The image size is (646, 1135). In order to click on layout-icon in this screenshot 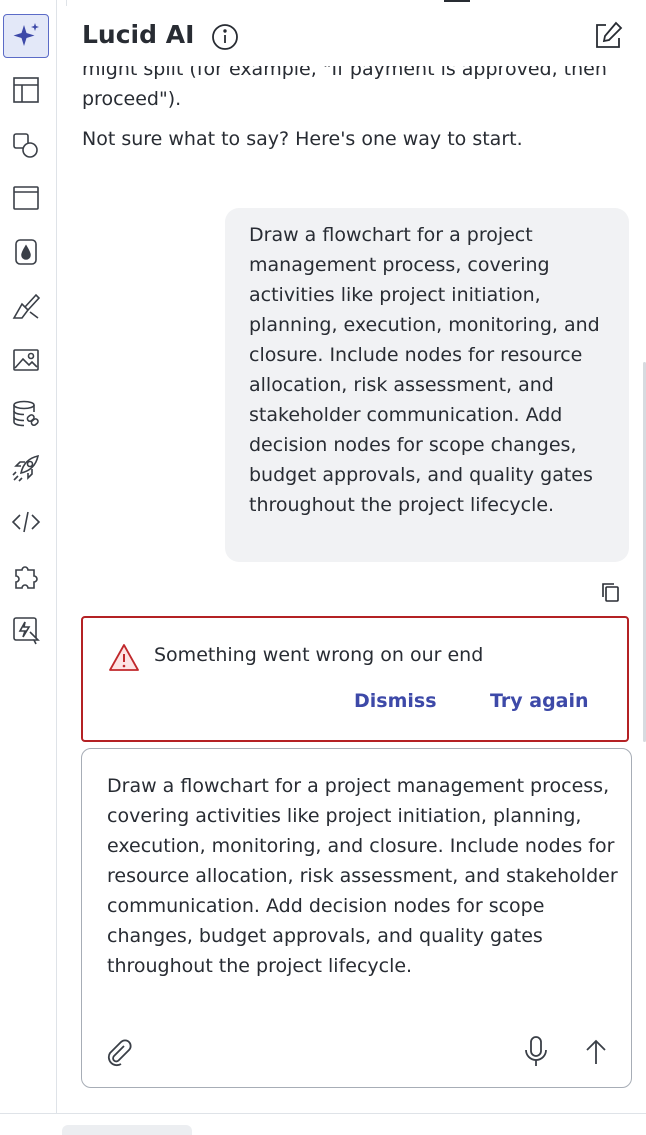, I will do `click(26, 90)`.